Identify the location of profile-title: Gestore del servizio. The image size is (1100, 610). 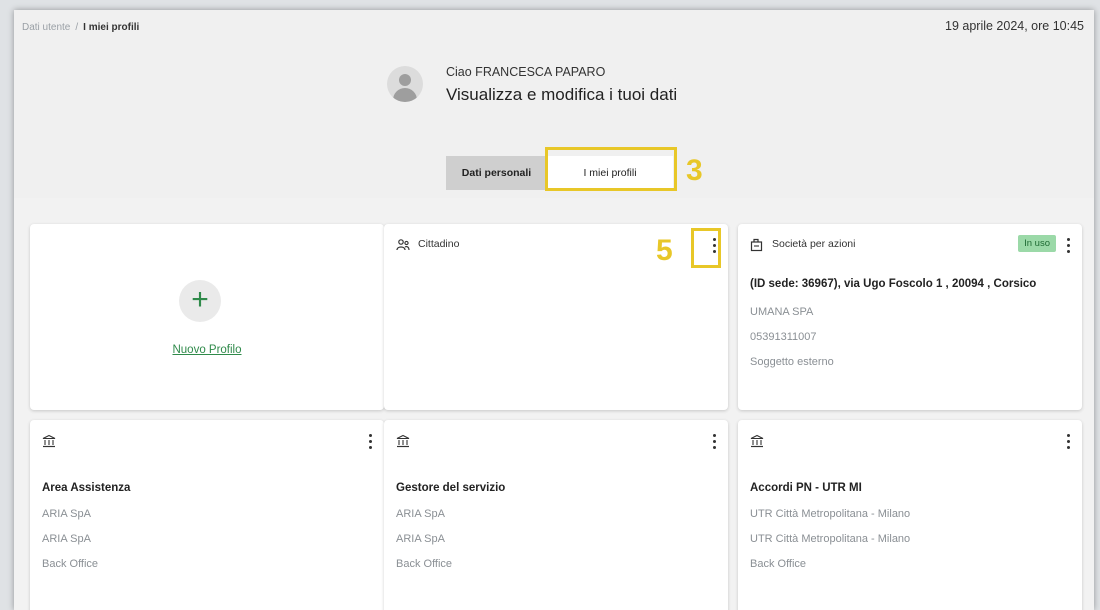
(451, 488).